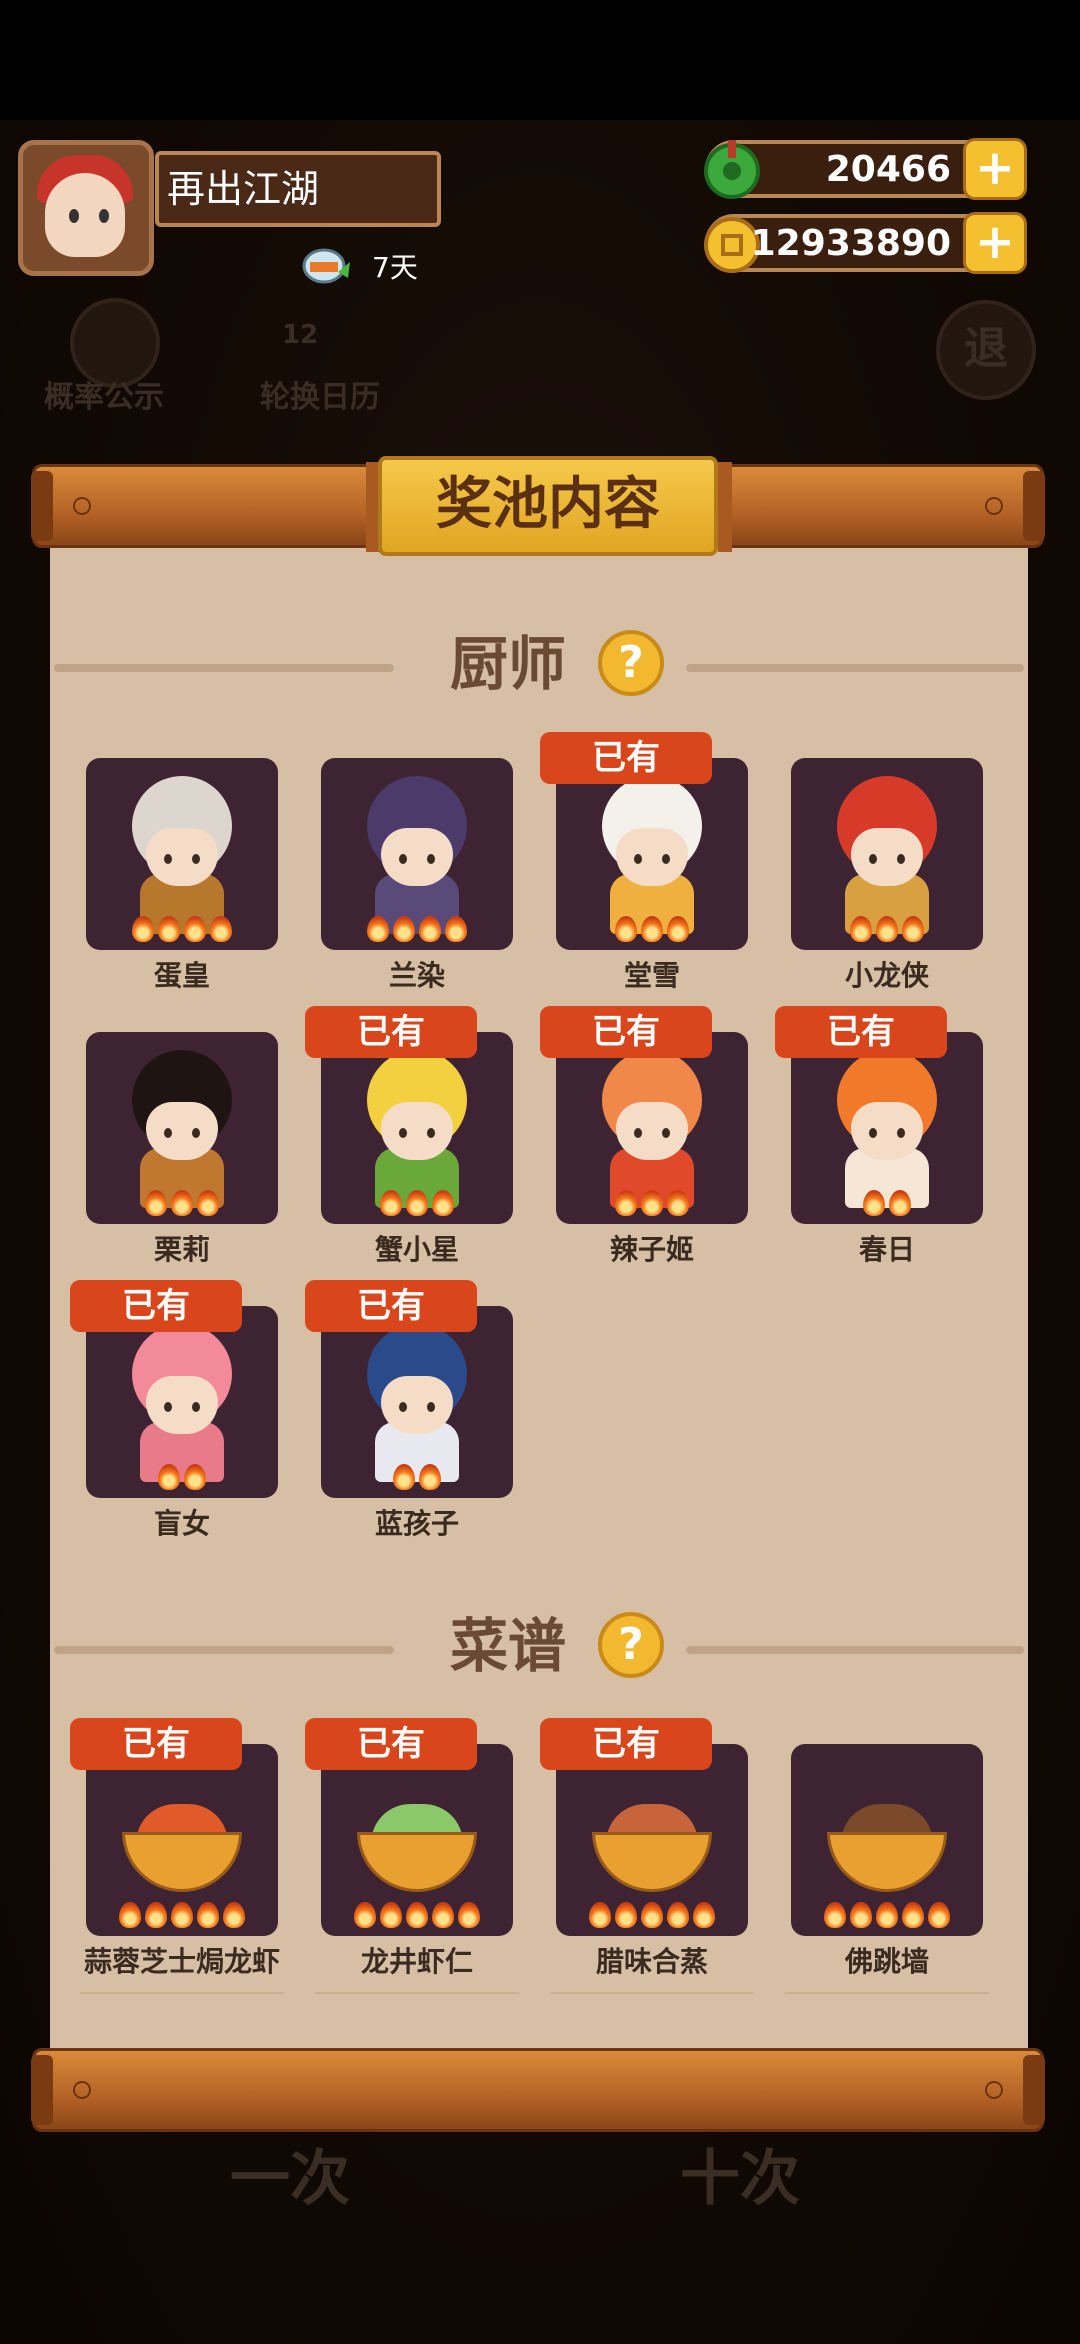  I want to click on coin-amount: 12933890, so click(850, 243).